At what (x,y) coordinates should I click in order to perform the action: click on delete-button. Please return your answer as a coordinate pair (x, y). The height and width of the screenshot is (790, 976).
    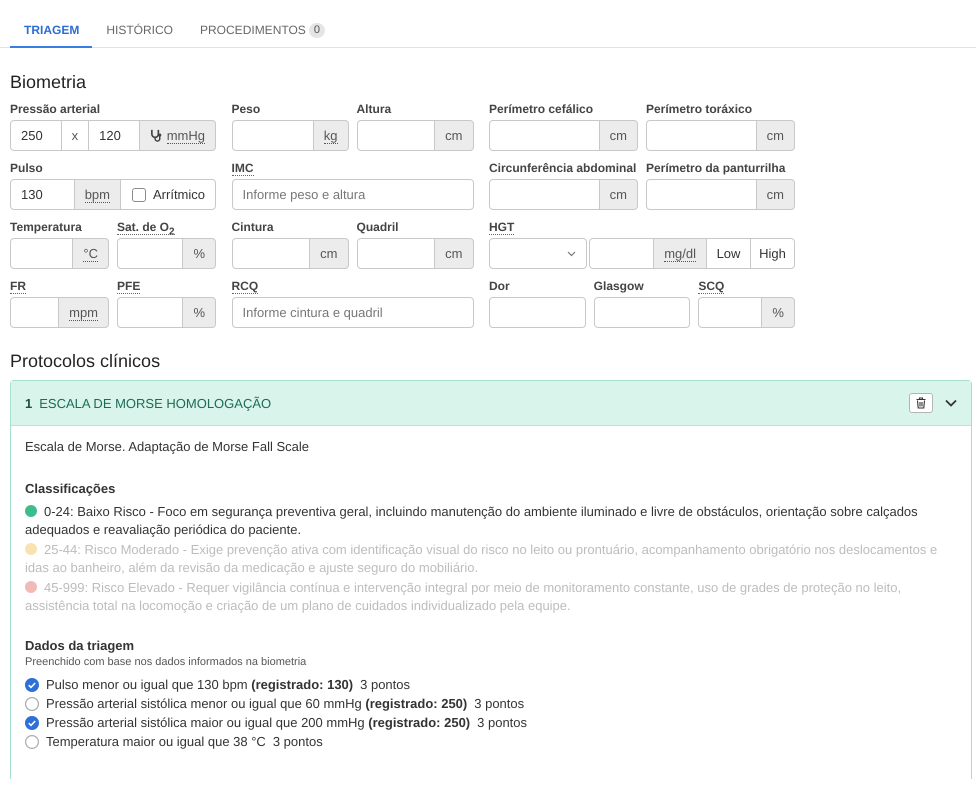
    Looking at the image, I should click on (921, 403).